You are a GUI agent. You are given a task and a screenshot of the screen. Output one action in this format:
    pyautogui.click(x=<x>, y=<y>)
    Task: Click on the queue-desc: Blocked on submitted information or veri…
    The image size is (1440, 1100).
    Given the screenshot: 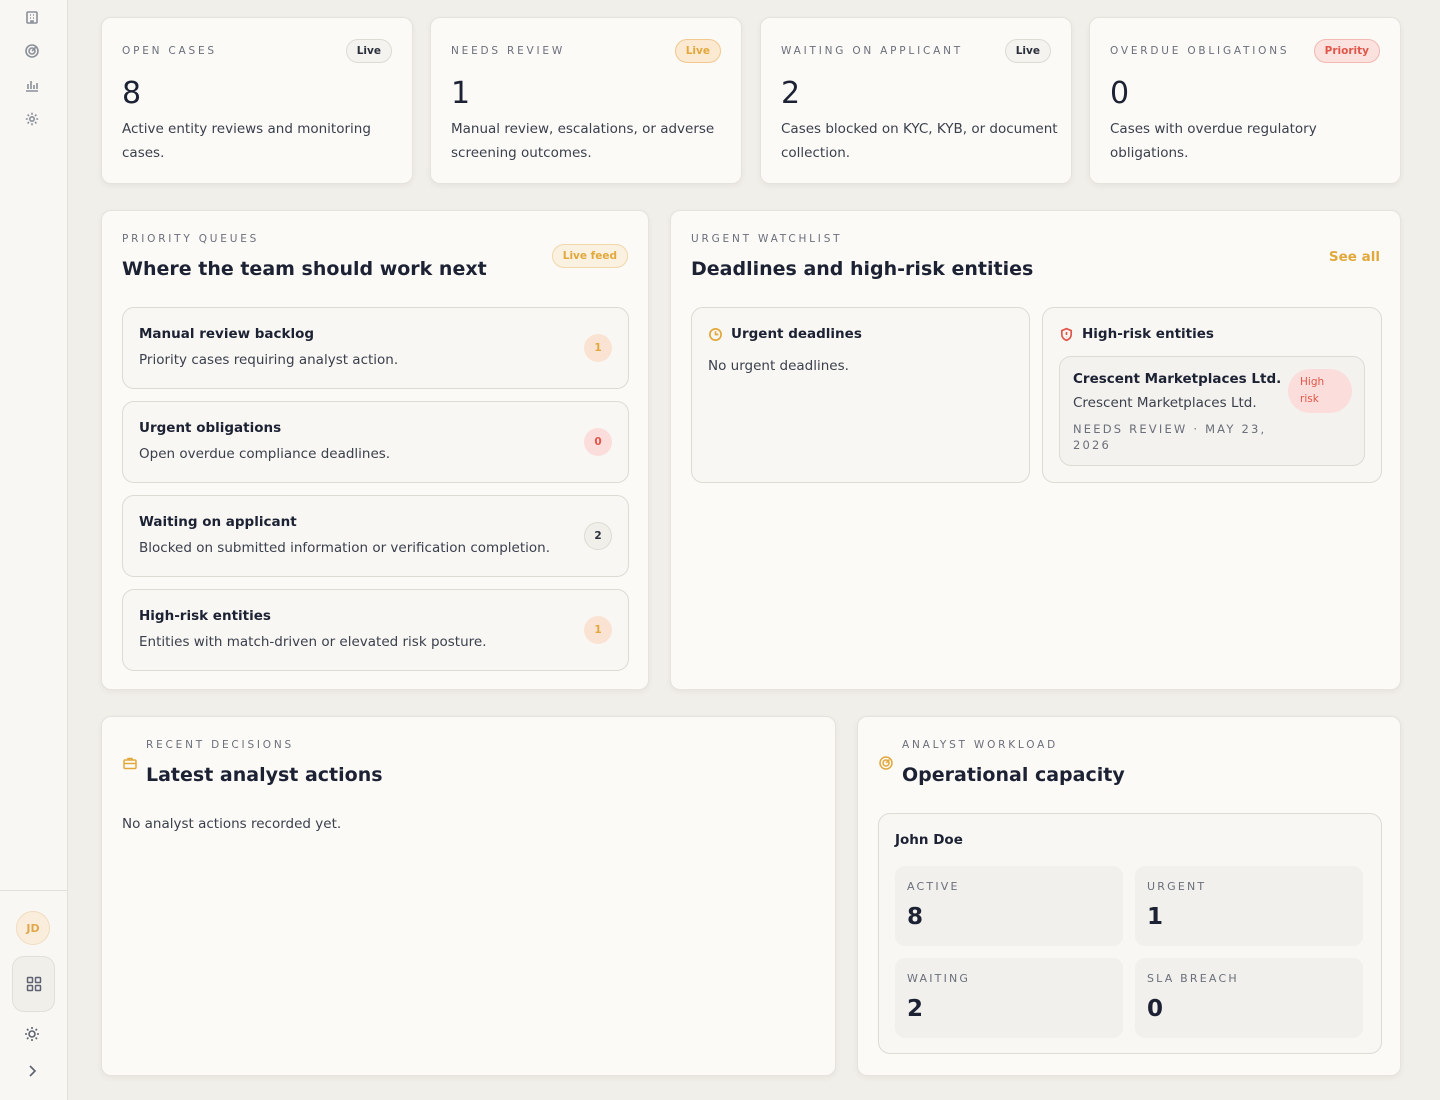 What is the action you would take?
    pyautogui.click(x=344, y=548)
    